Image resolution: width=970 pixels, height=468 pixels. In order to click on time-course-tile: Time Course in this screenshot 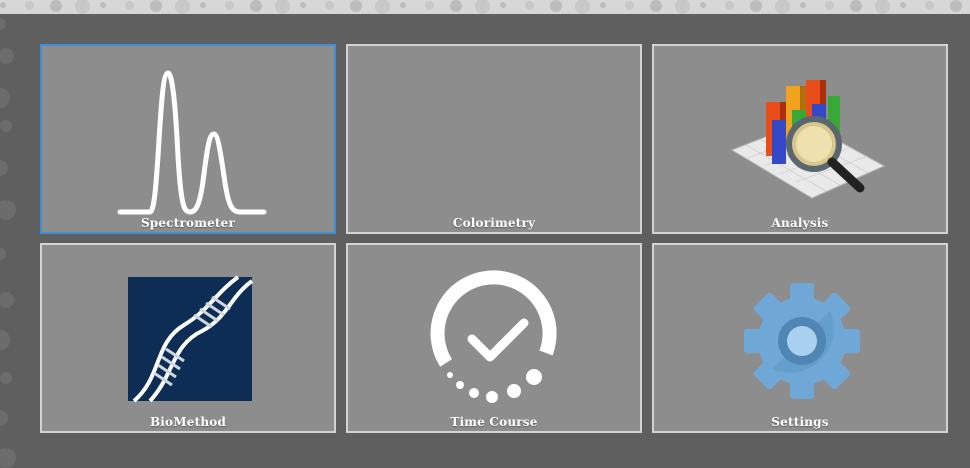, I will do `click(494, 338)`.